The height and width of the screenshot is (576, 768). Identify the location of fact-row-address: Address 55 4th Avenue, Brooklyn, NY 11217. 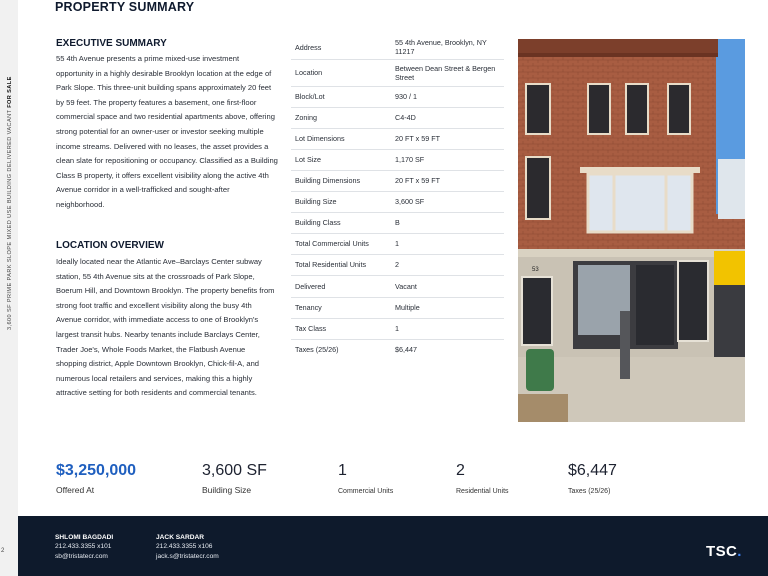
(397, 48).